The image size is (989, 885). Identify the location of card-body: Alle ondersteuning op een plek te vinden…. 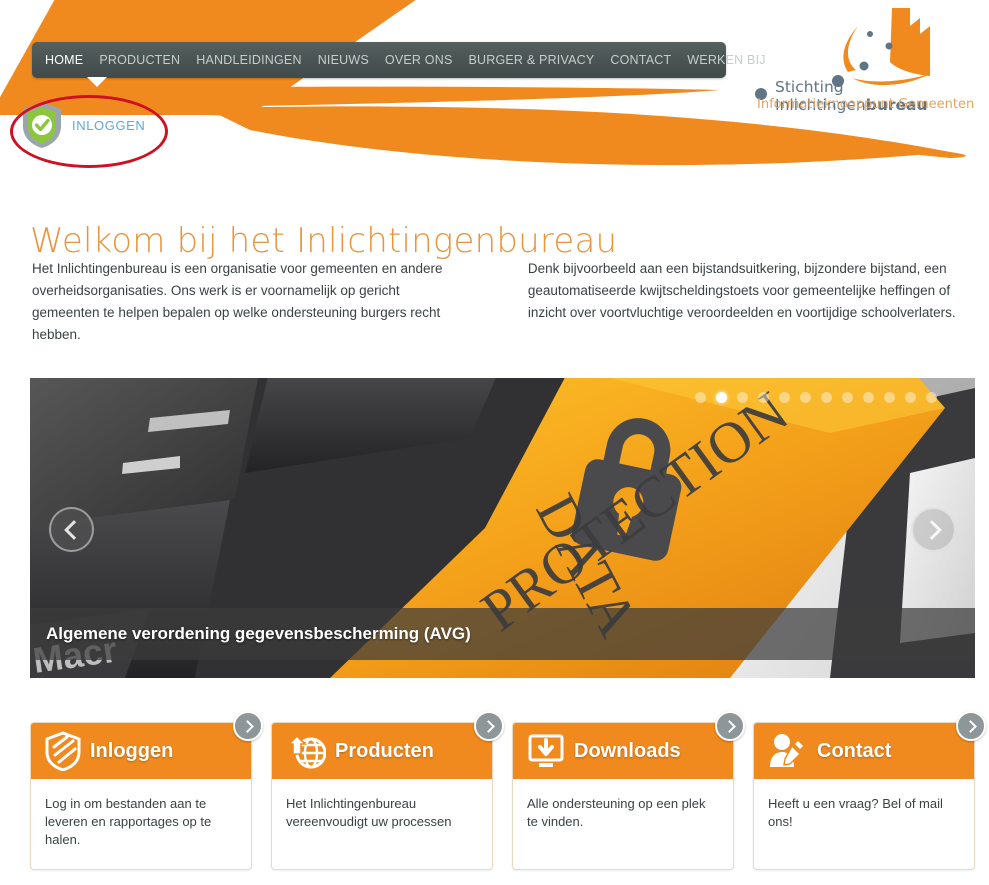
(616, 812).